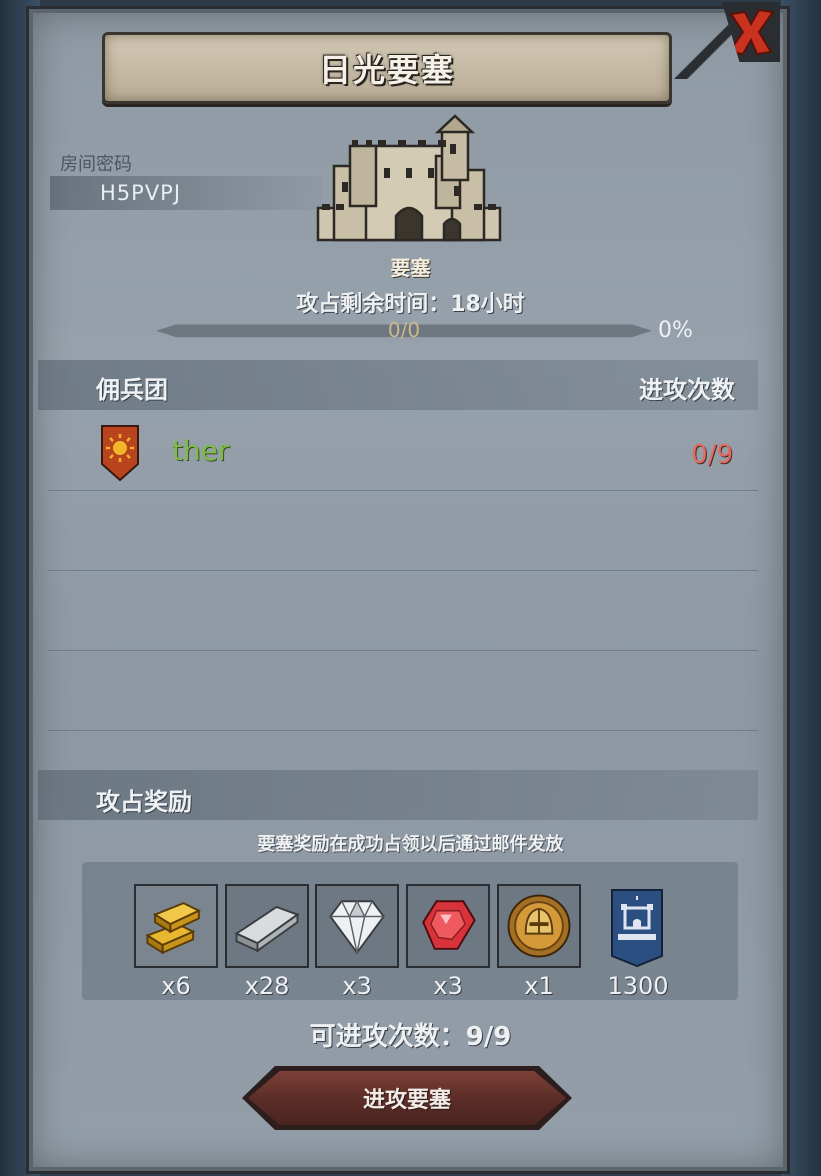 This screenshot has width=821, height=1176. What do you see at coordinates (687, 390) in the screenshot?
I see `attack-count-column-header: 进攻次数` at bounding box center [687, 390].